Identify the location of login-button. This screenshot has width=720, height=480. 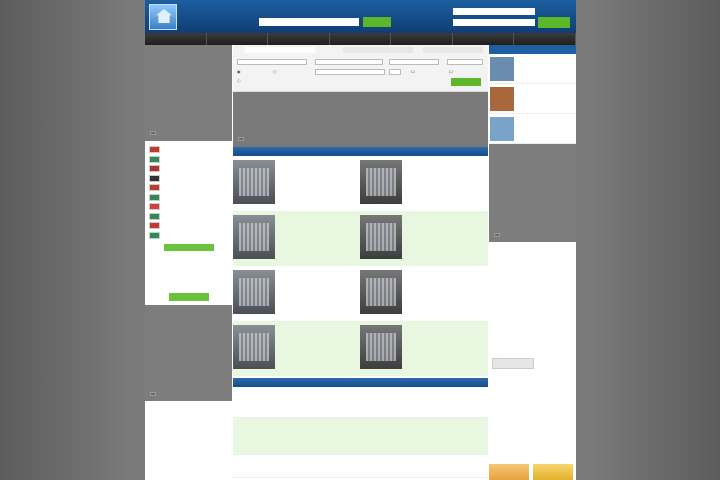
(554, 22).